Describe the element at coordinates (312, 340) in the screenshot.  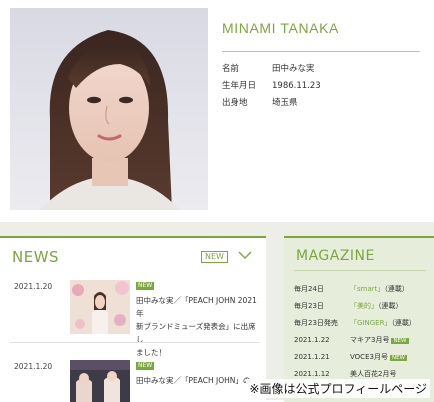
I see `magazine-date: 2021.1.22` at that location.